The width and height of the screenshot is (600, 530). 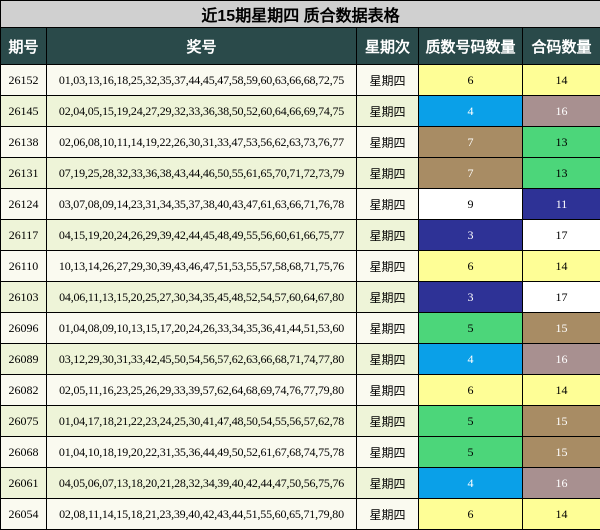 I want to click on period-cell: 26152, so click(x=24, y=80).